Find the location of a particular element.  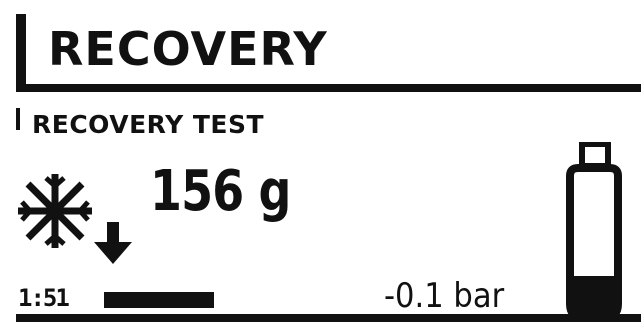

progress-fill is located at coordinates (159, 300).